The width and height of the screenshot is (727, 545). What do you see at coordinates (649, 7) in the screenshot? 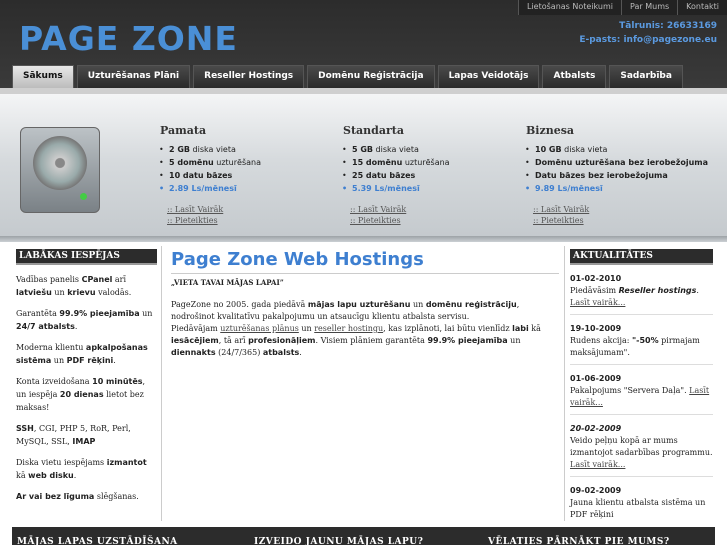
I see `about-link: Par Mums` at bounding box center [649, 7].